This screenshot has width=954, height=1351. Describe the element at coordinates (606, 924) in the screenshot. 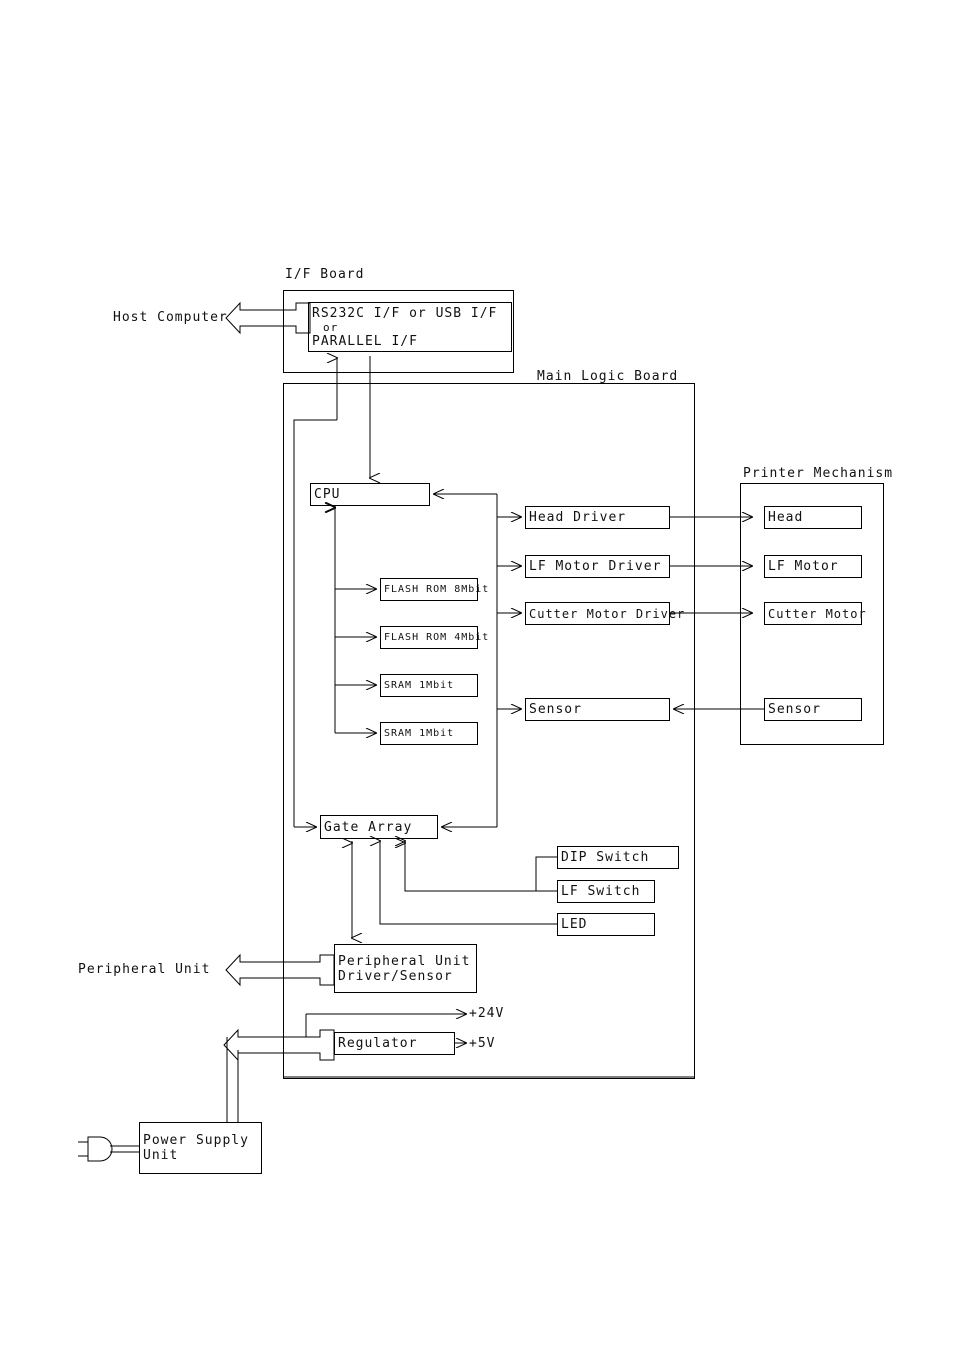

I see `led-block: LED` at that location.